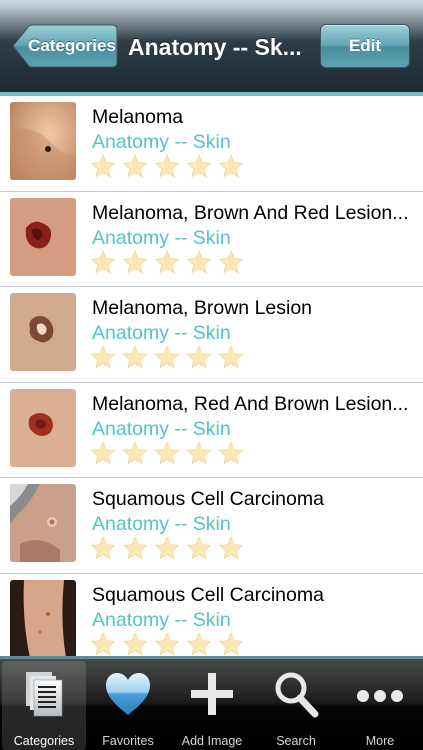 The image size is (423, 750). I want to click on tab-add-image: Add Image, so click(212, 705).